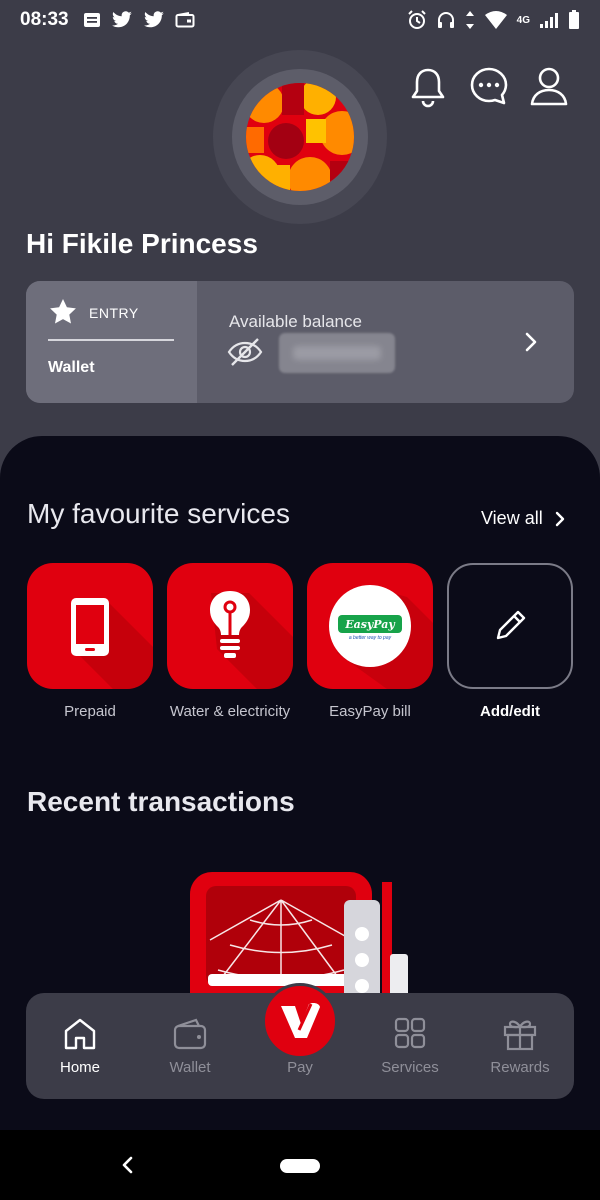 The width and height of the screenshot is (600, 1200). What do you see at coordinates (549, 20) in the screenshot?
I see `signal-icon` at bounding box center [549, 20].